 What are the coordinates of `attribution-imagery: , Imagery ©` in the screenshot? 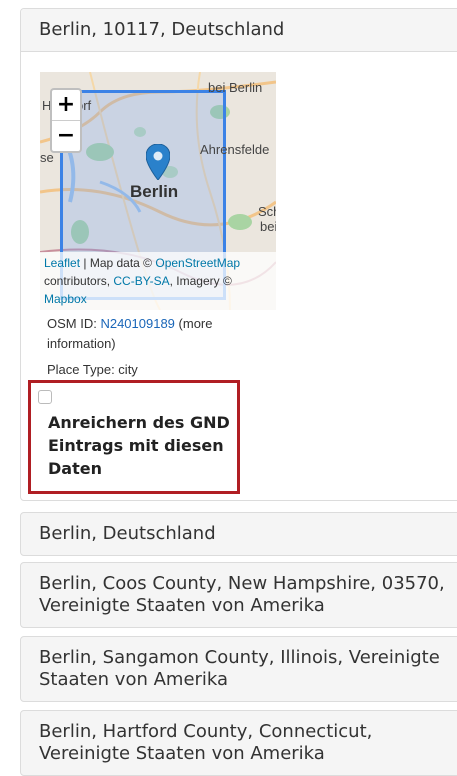 It's located at (200, 281).